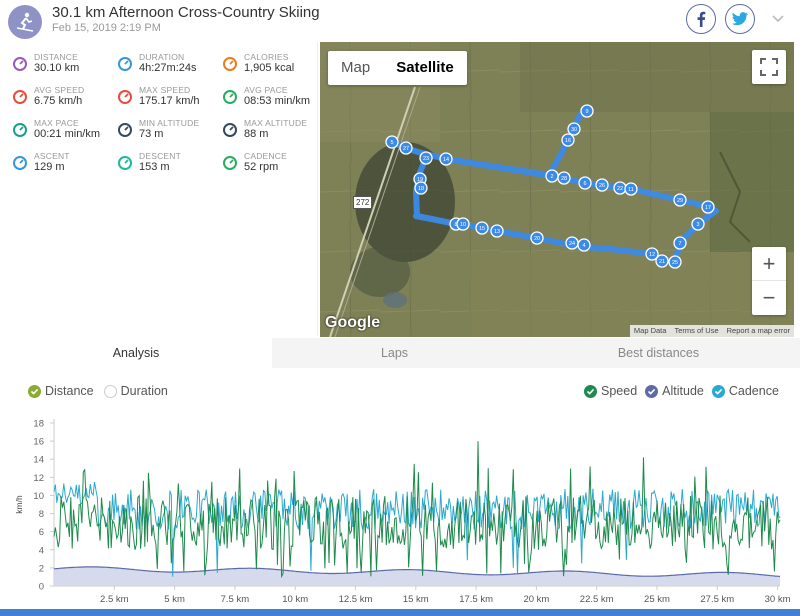 This screenshot has height=616, width=800. I want to click on stat-cadence: CADENCE 52 rpm, so click(272, 166).